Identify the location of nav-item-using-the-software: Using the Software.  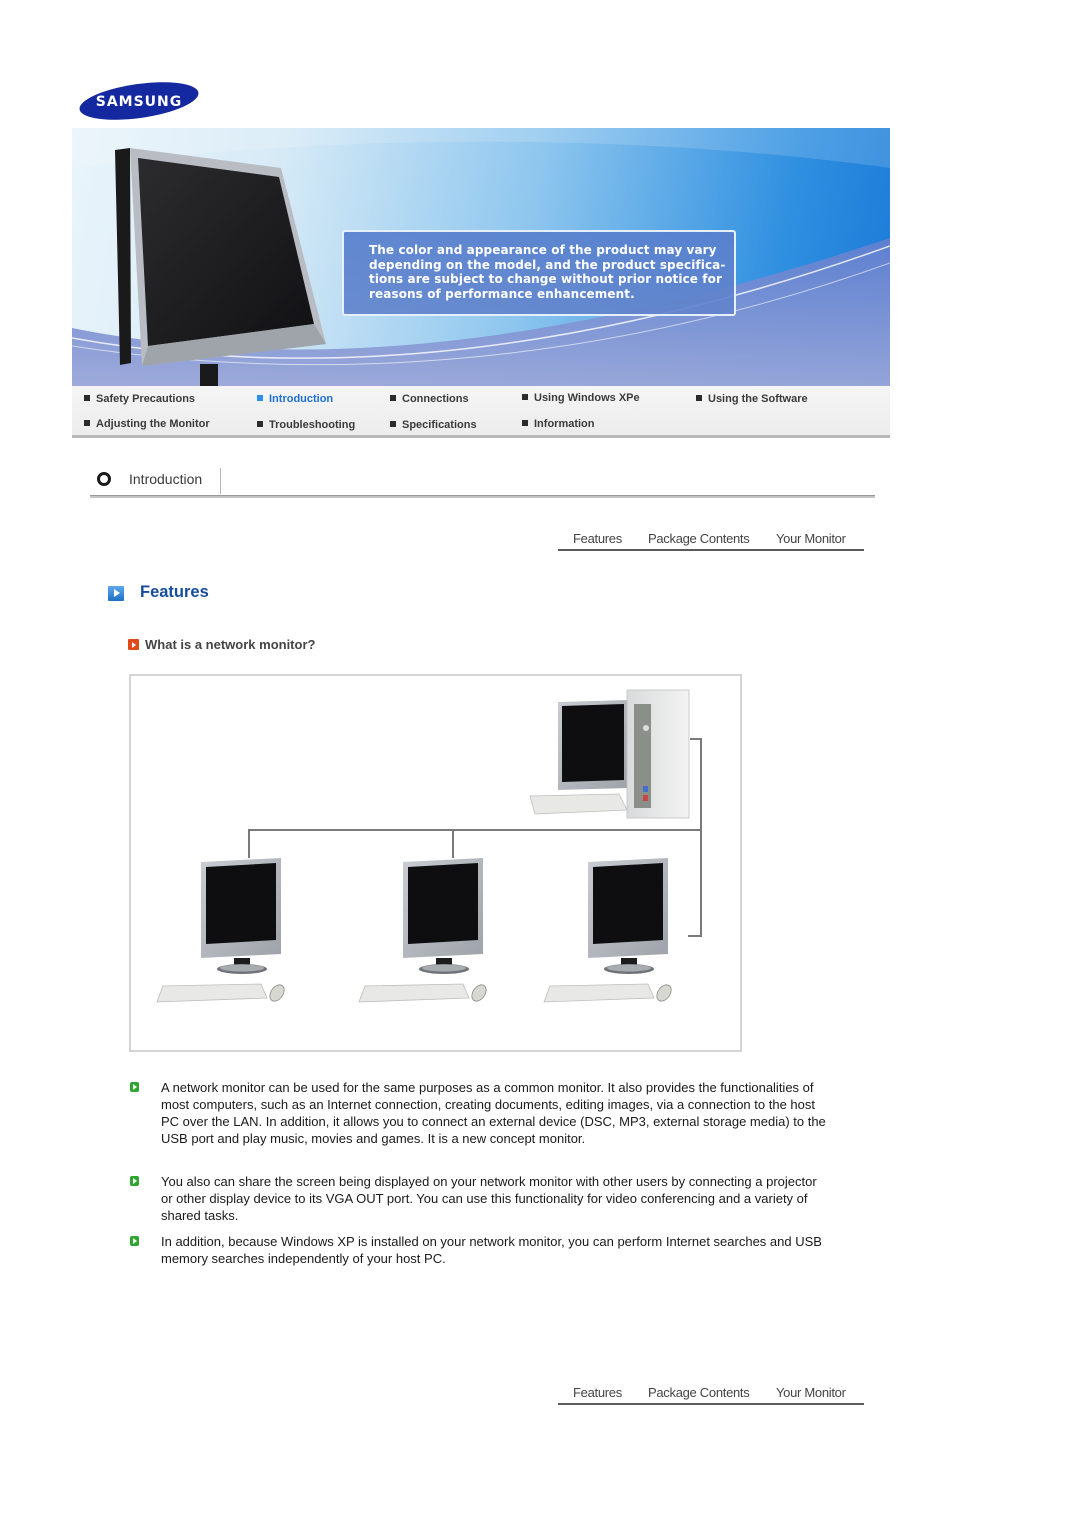
(752, 399).